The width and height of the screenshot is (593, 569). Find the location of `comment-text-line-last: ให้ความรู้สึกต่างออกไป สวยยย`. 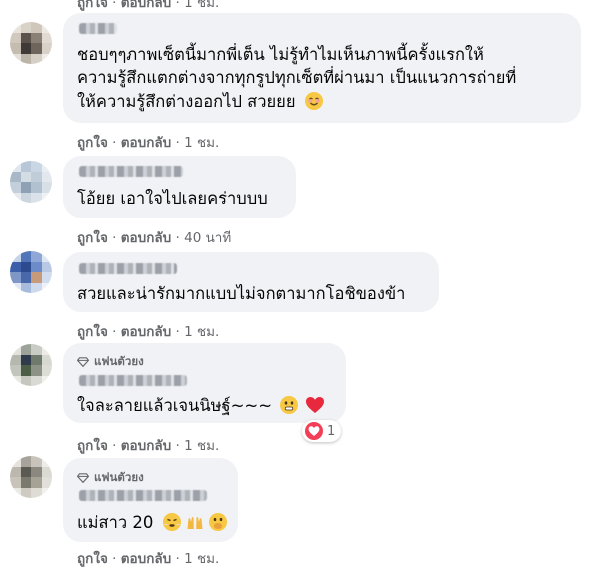

comment-text-line-last: ให้ความรู้สึกต่างออกไป สวยยย is located at coordinates (200, 102).